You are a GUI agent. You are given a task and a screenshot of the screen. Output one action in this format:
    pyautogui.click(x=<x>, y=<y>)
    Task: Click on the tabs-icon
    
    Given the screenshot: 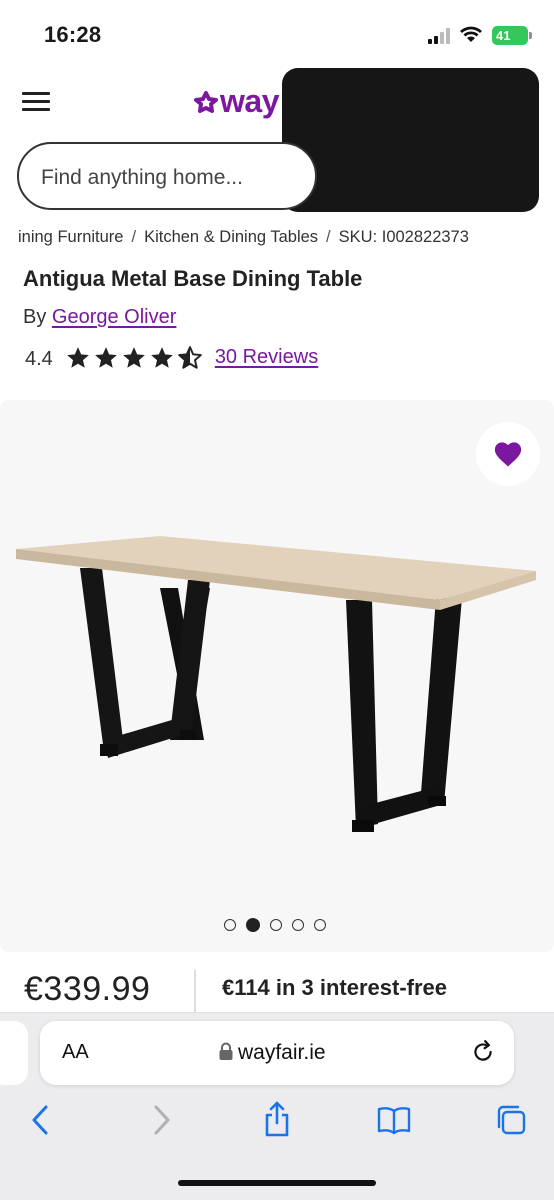 What is the action you would take?
    pyautogui.click(x=511, y=1120)
    